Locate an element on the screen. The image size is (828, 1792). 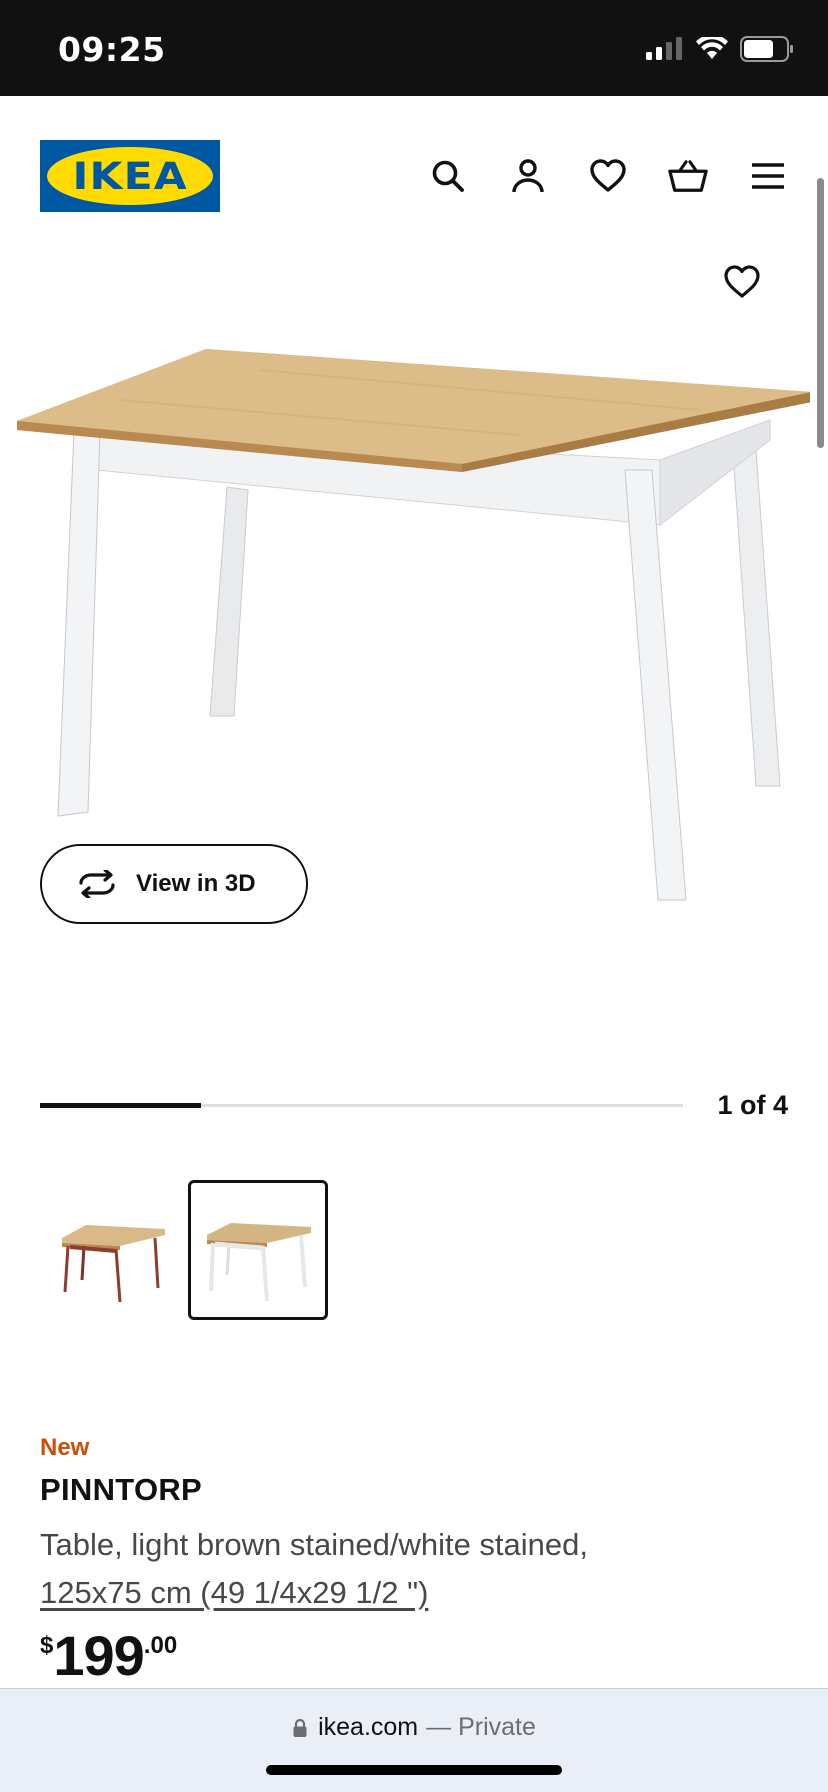
cellular-signal-icon is located at coordinates (664, 48).